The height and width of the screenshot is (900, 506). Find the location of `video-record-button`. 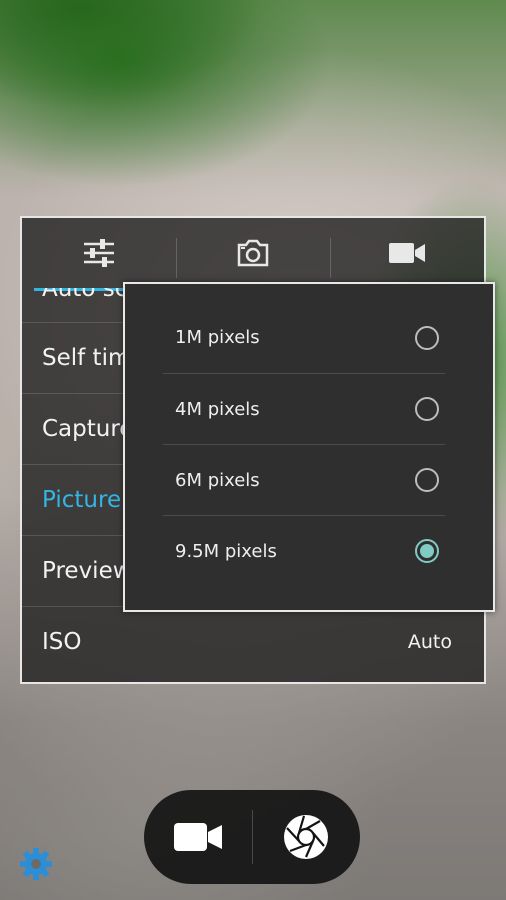

video-record-button is located at coordinates (198, 837).